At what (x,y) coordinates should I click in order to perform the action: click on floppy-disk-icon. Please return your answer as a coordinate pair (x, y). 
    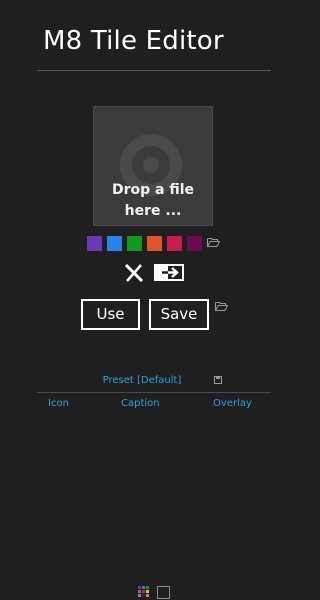
    Looking at the image, I should click on (218, 380).